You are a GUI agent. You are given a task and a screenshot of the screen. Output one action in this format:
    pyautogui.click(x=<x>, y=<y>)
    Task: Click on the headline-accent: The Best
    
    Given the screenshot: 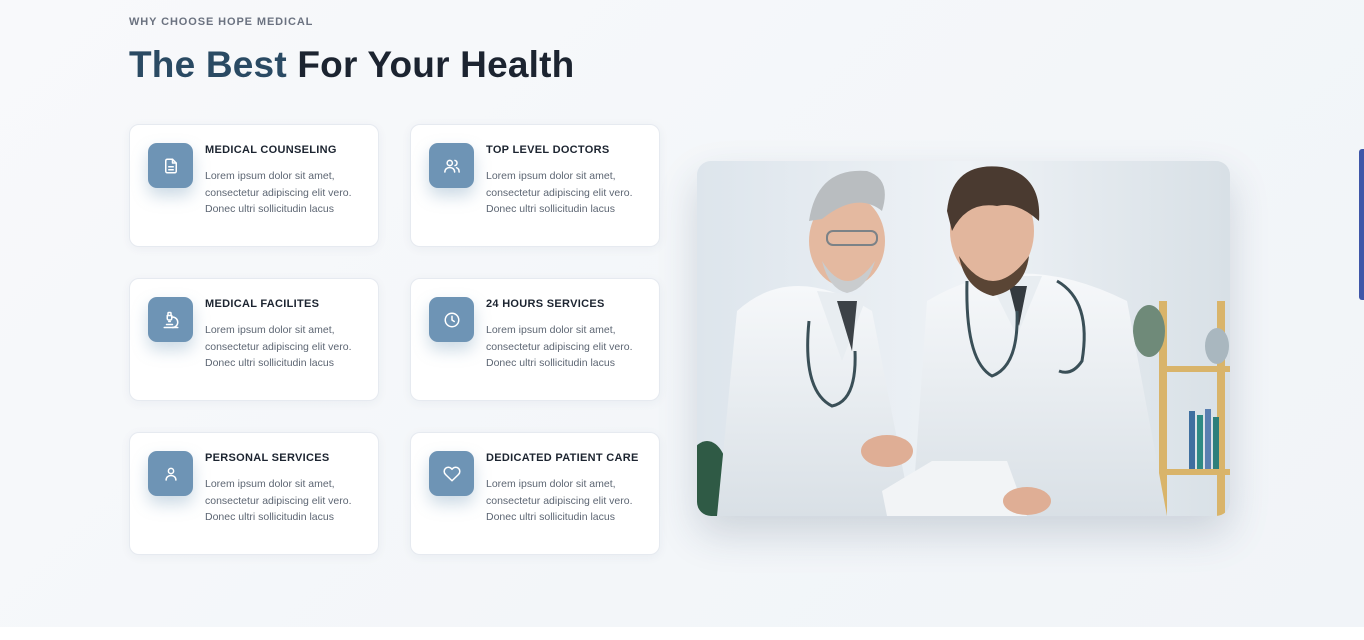 What is the action you would take?
    pyautogui.click(x=208, y=64)
    